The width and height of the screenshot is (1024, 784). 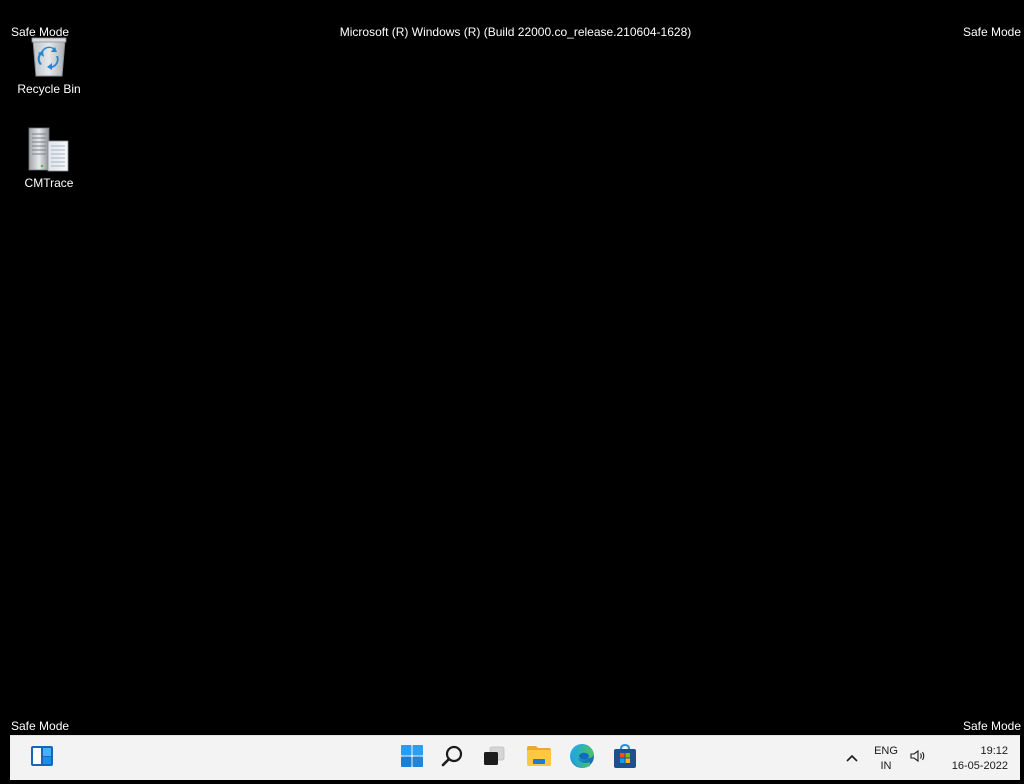 I want to click on cmtrace-icon, so click(x=49, y=150).